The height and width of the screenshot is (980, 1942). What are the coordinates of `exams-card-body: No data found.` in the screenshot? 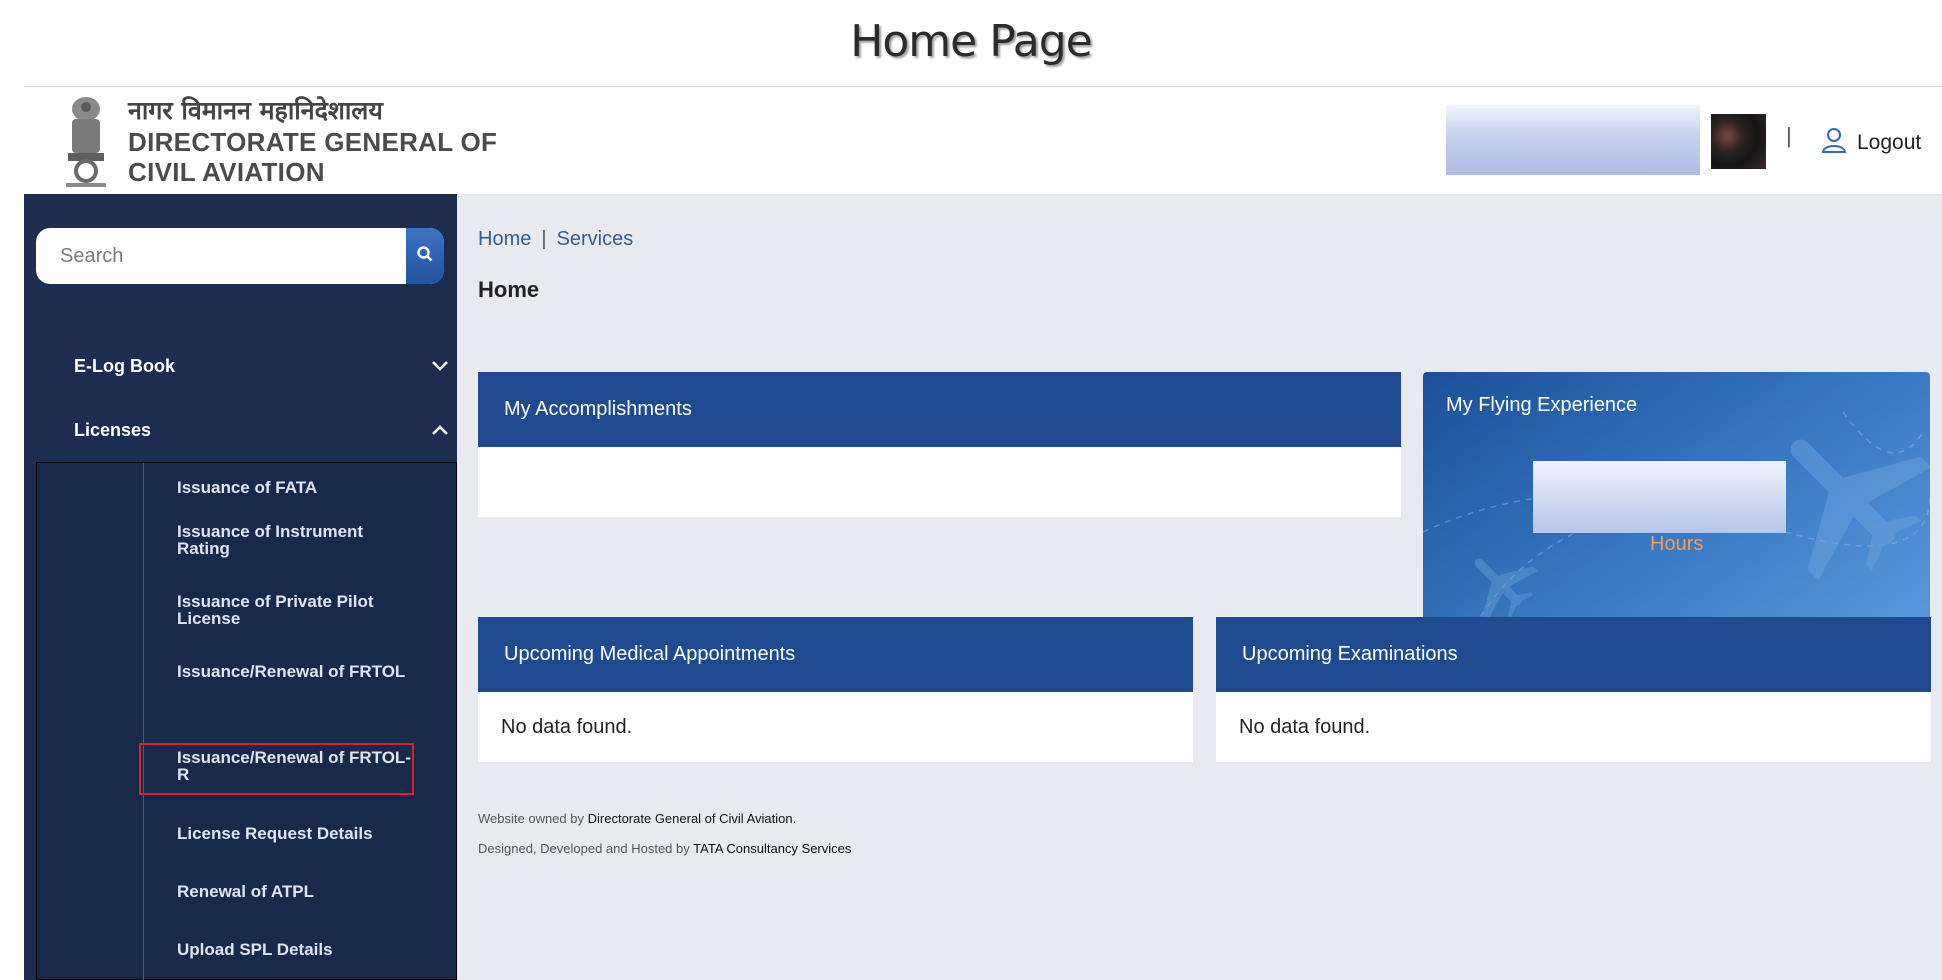 It's located at (1573, 727).